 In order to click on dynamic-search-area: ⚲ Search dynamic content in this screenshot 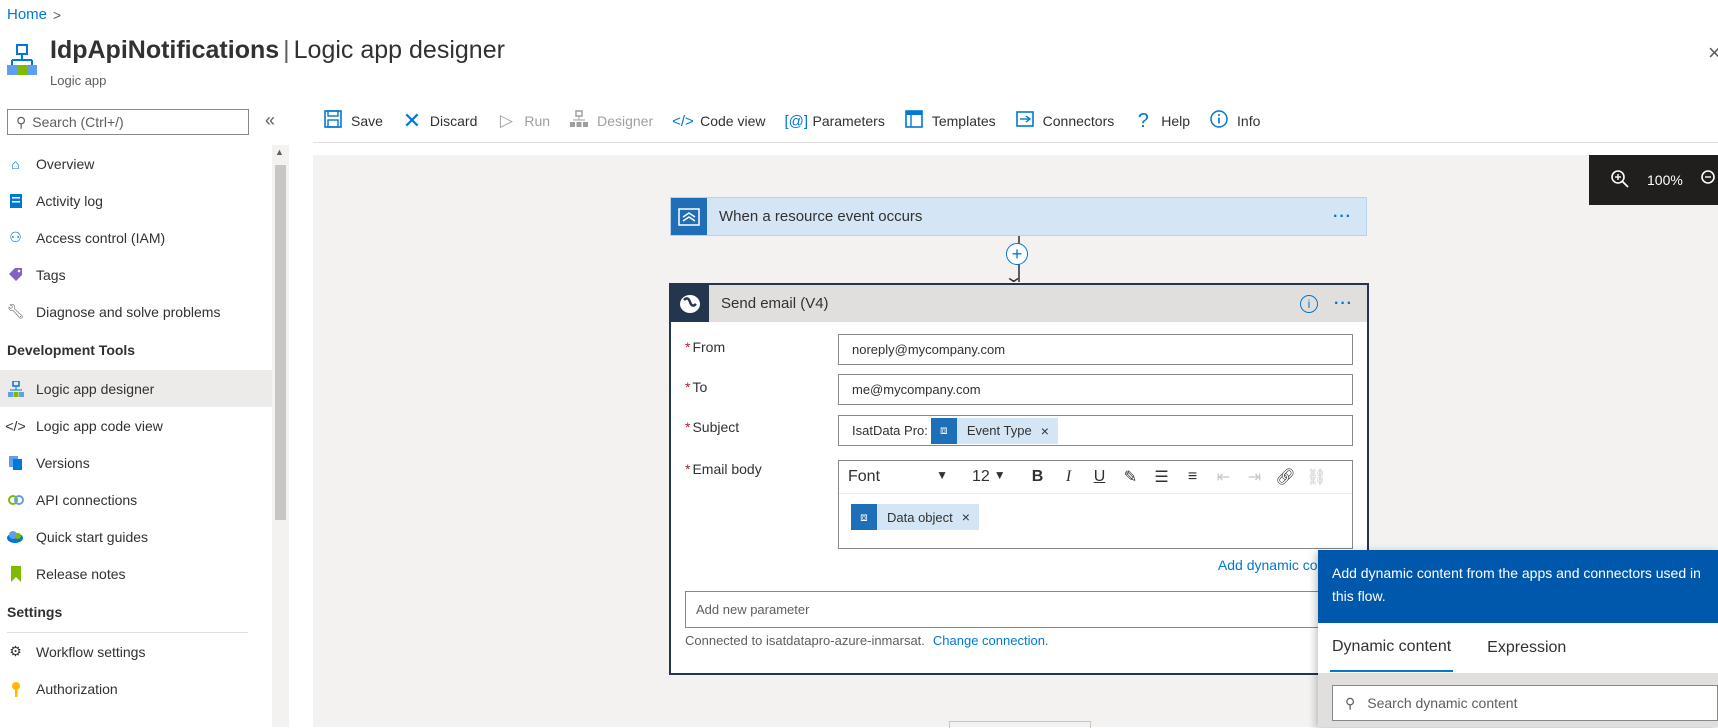, I will do `click(1518, 700)`.